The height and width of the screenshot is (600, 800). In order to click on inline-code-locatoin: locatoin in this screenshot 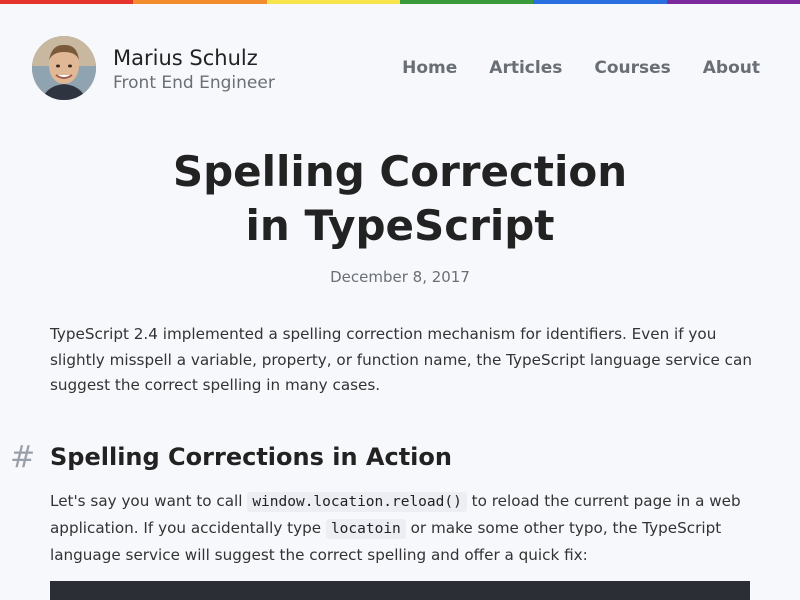, I will do `click(365, 529)`.